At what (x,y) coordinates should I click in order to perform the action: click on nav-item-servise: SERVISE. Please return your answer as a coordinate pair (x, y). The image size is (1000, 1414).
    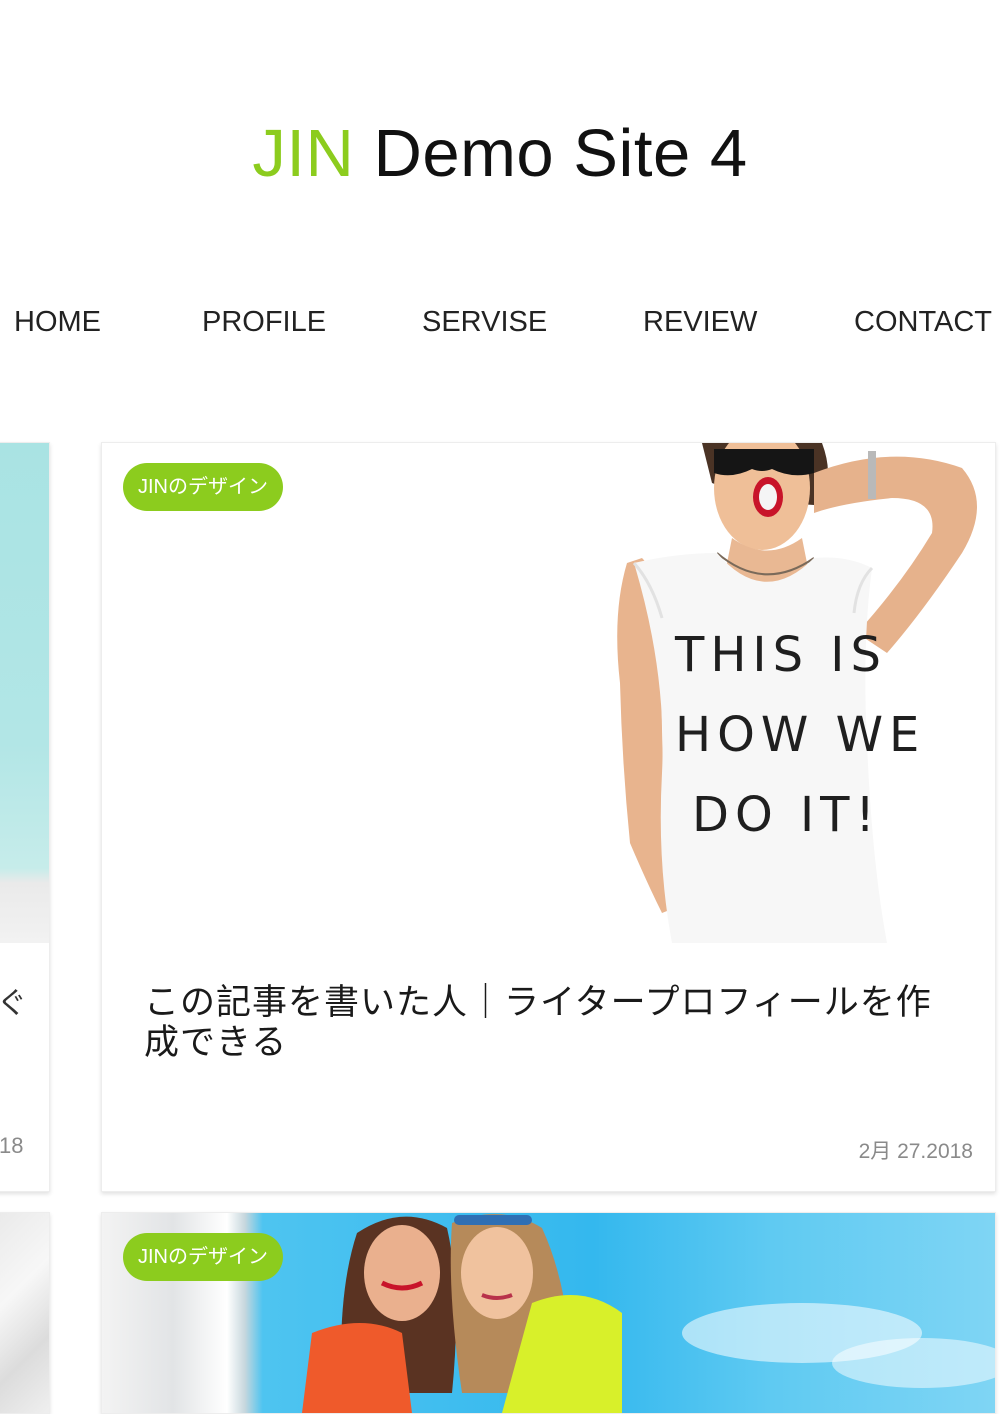
    Looking at the image, I should click on (484, 322).